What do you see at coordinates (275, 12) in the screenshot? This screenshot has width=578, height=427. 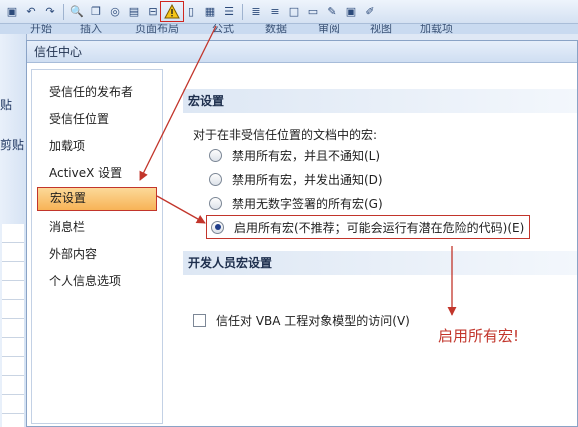 I see `align-icon: ≡` at bounding box center [275, 12].